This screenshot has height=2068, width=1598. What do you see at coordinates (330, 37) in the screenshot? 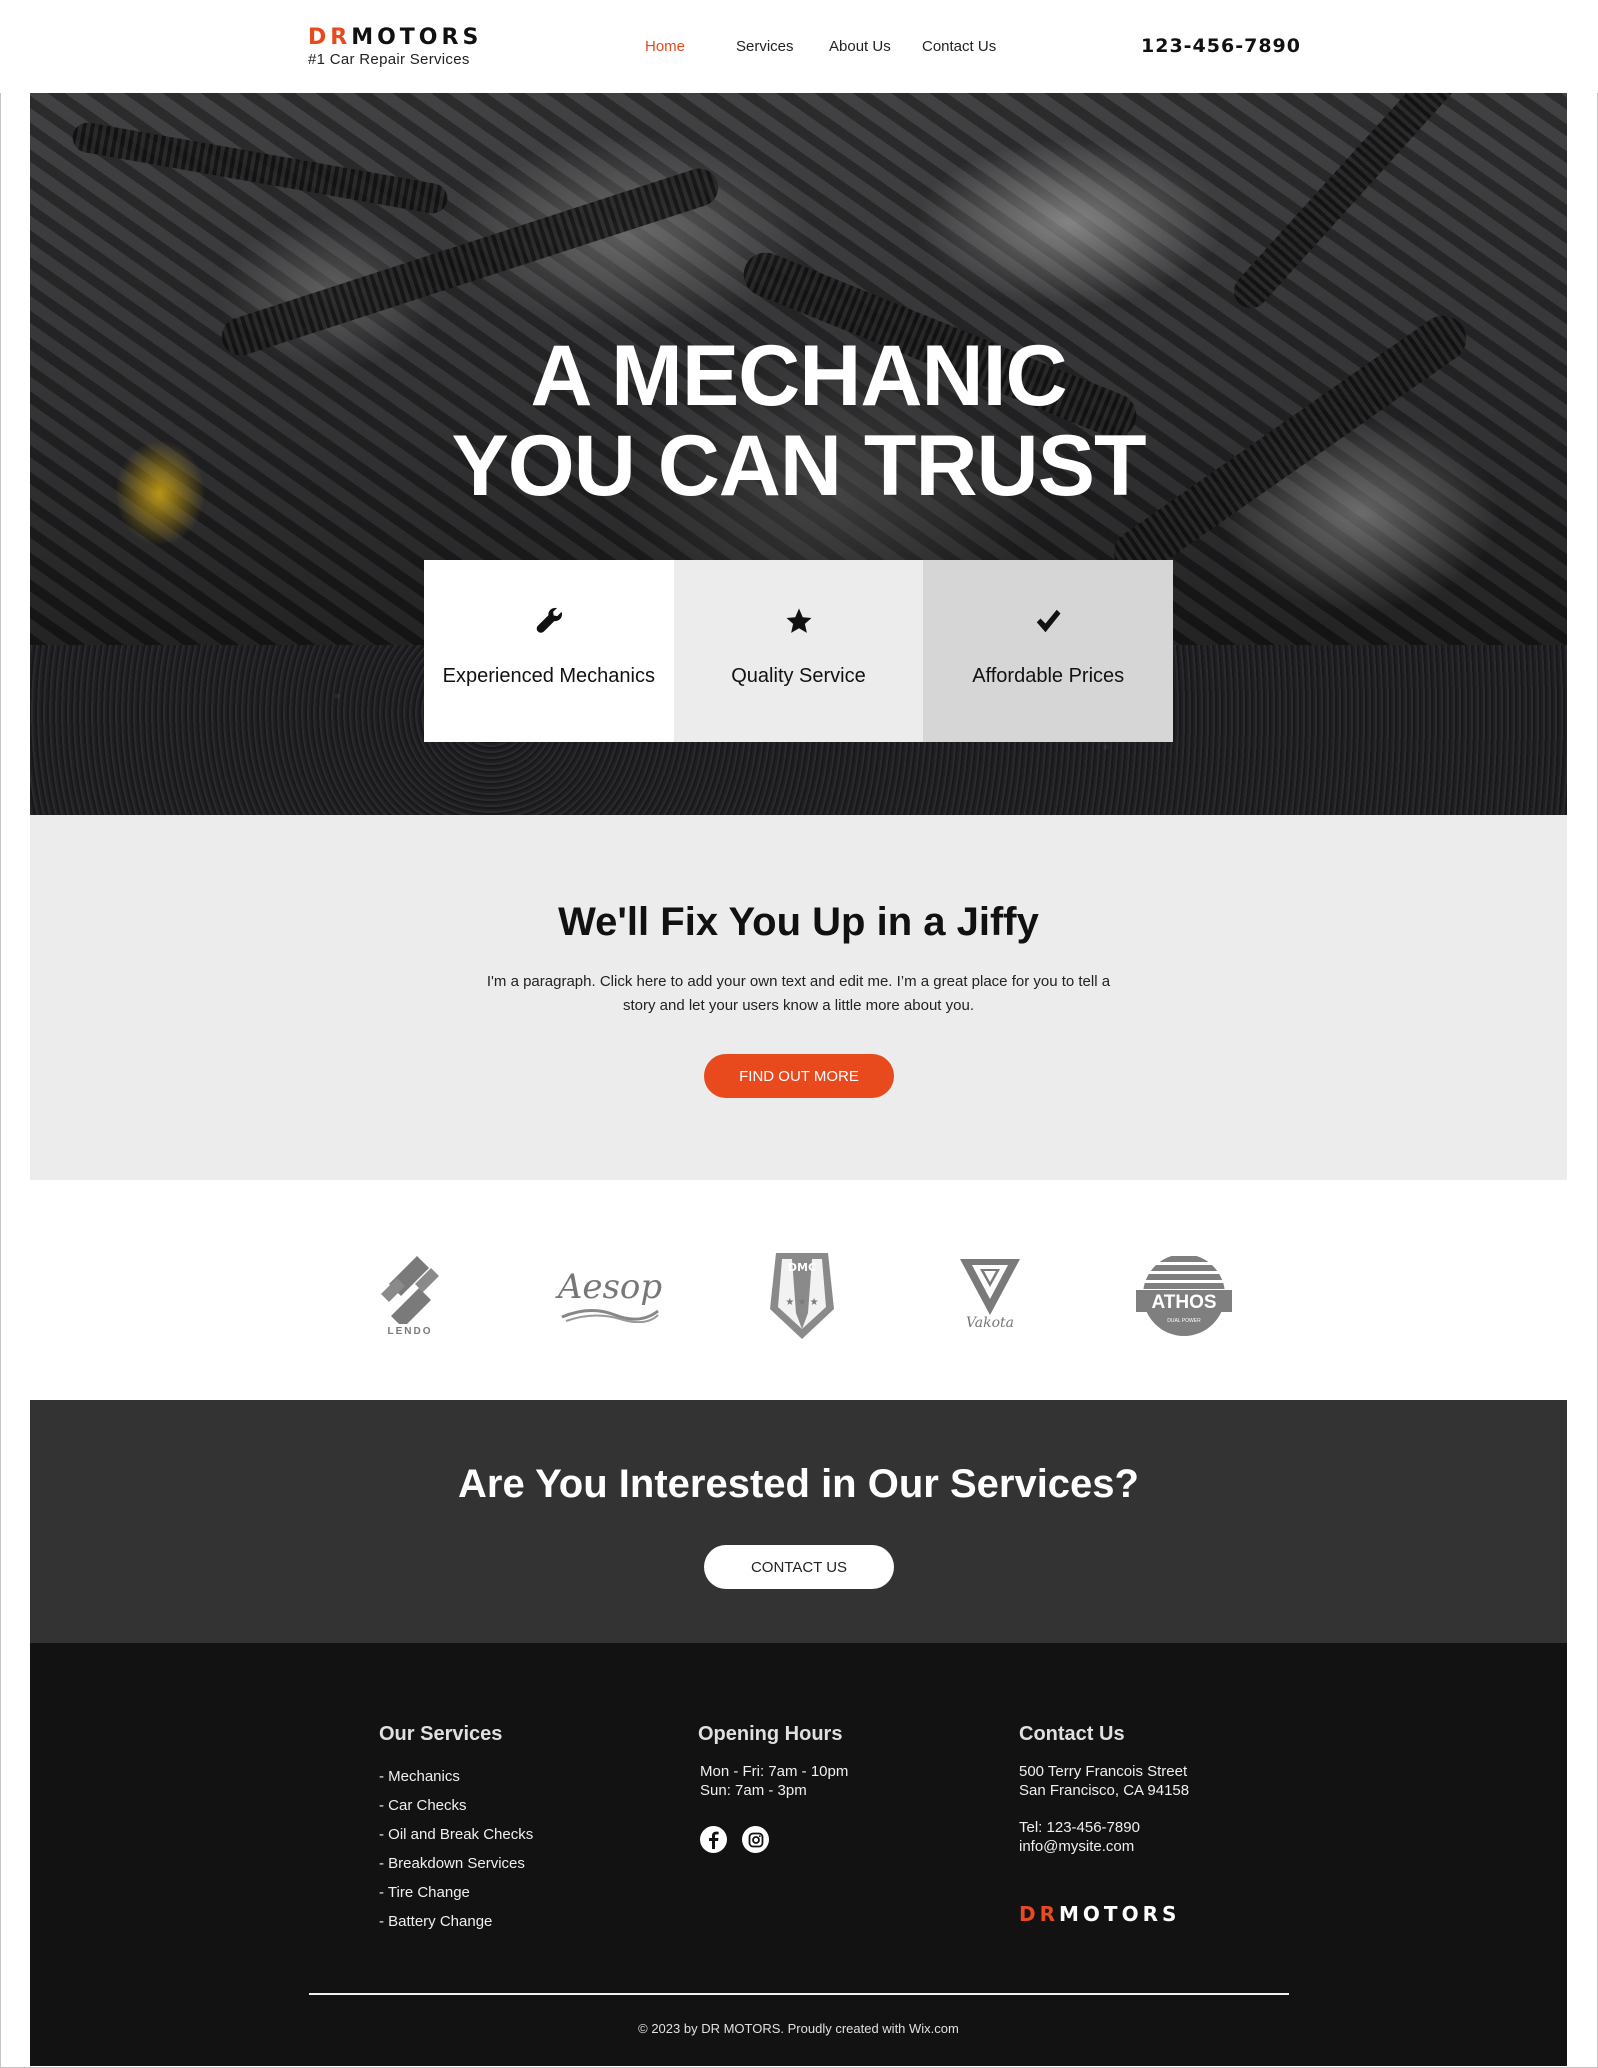
I see `logo-dr: DR` at bounding box center [330, 37].